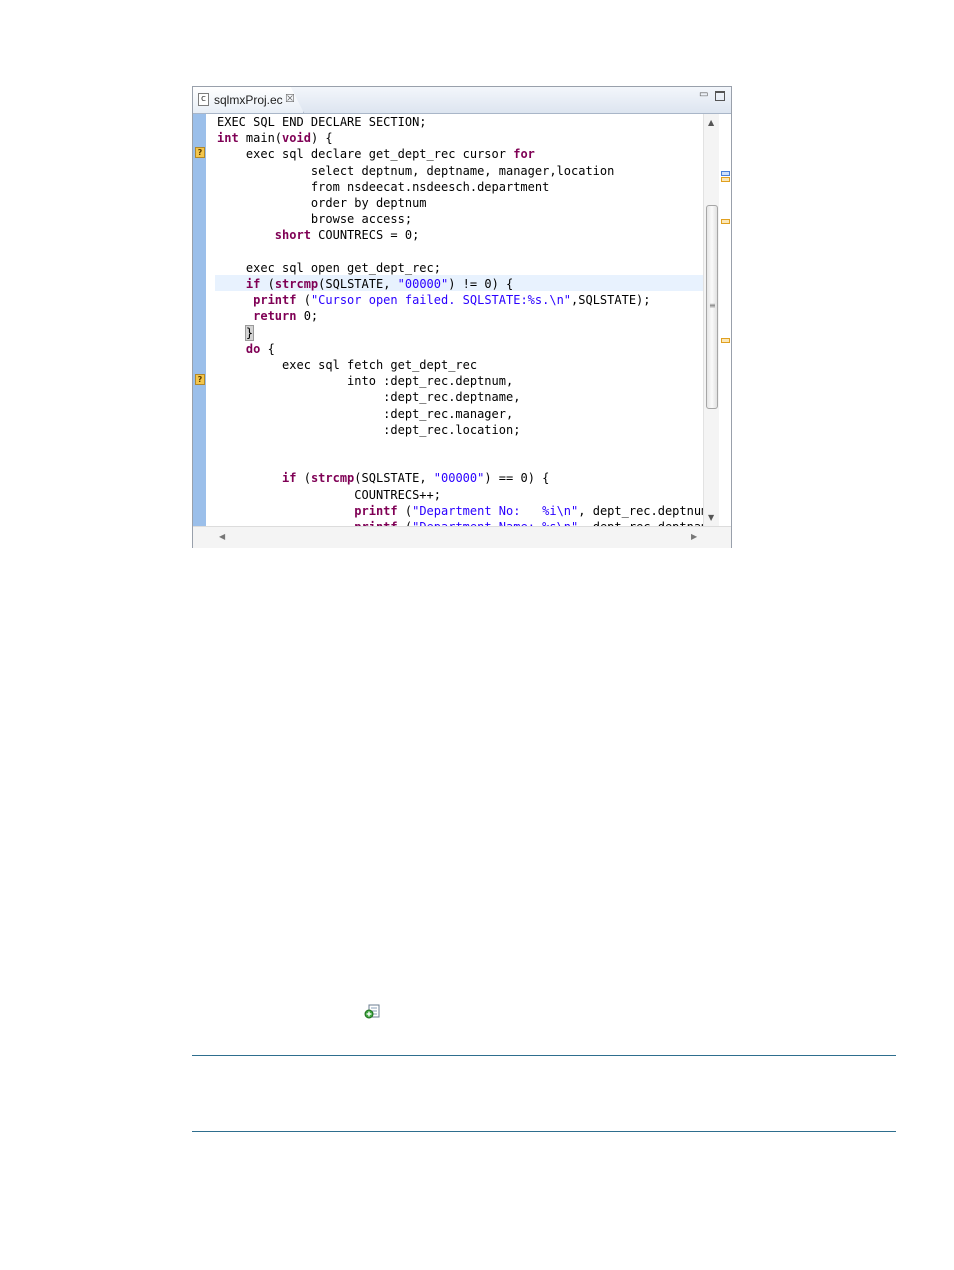 This screenshot has height=1270, width=954. What do you see at coordinates (267, 316) in the screenshot?
I see `code-line: return 0;` at bounding box center [267, 316].